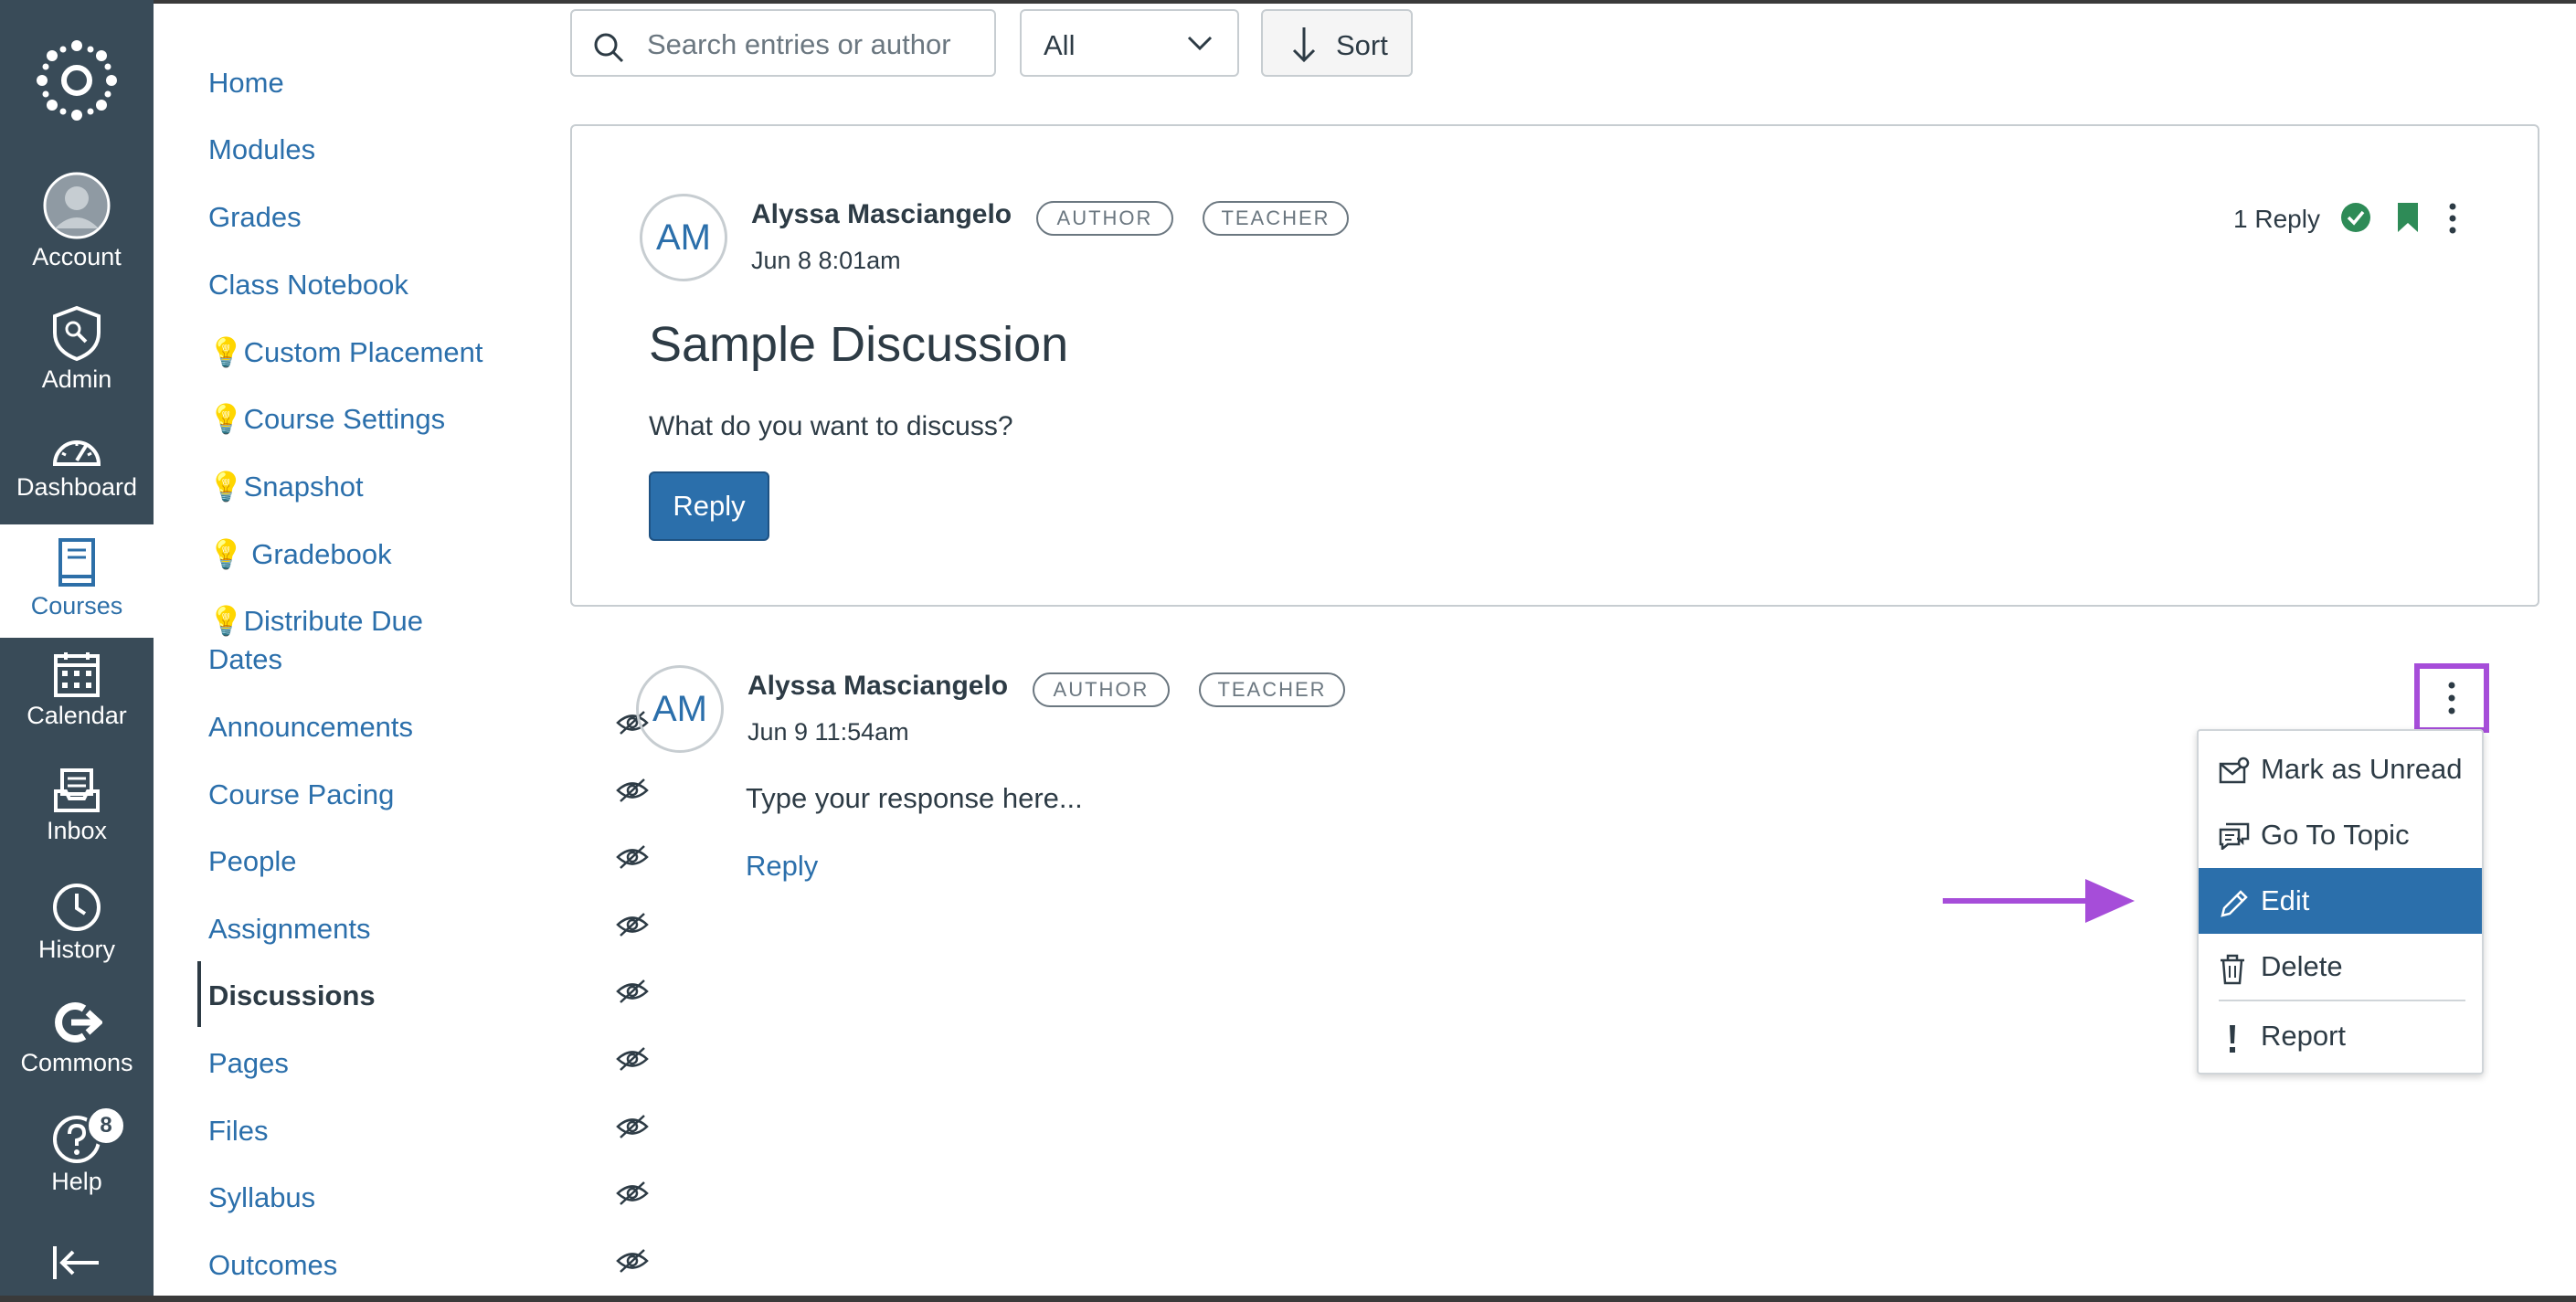 The image size is (2576, 1302). I want to click on course-nav-modules: Modules, so click(261, 150).